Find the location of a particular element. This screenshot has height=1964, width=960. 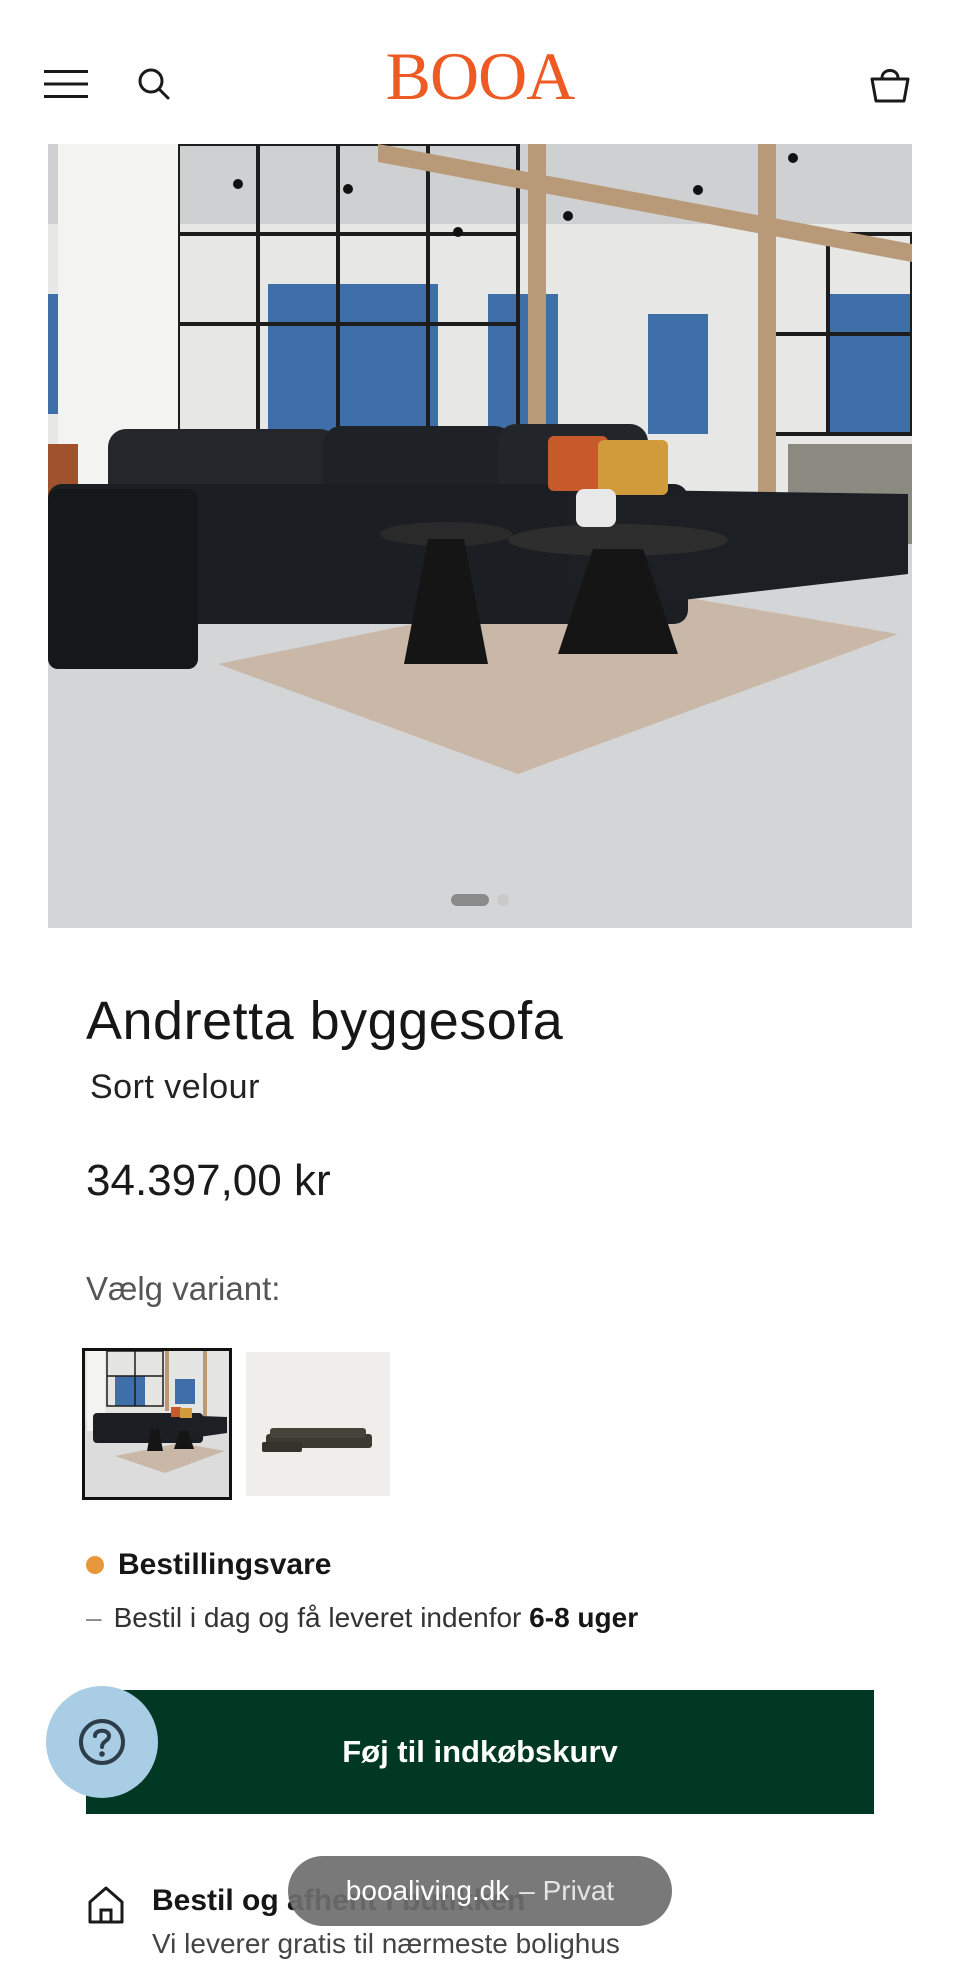

store-pickup-subtitle: Vi leverer gratis til nærmeste bolighus is located at coordinates (386, 1943).